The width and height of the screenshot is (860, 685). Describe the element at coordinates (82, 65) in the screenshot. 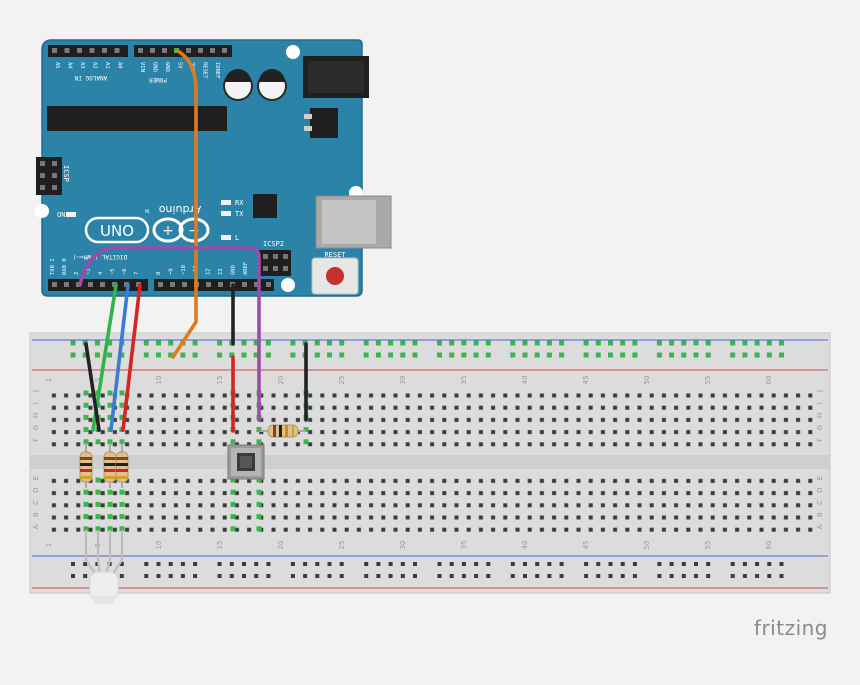

I see `analog-pin-label: A3` at that location.